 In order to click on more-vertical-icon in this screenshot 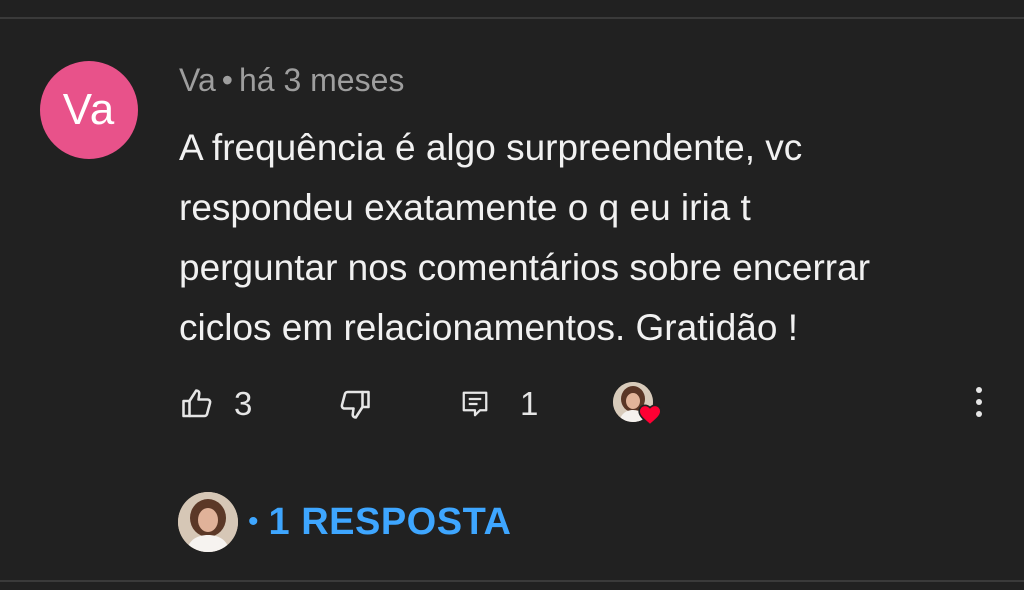, I will do `click(979, 404)`.